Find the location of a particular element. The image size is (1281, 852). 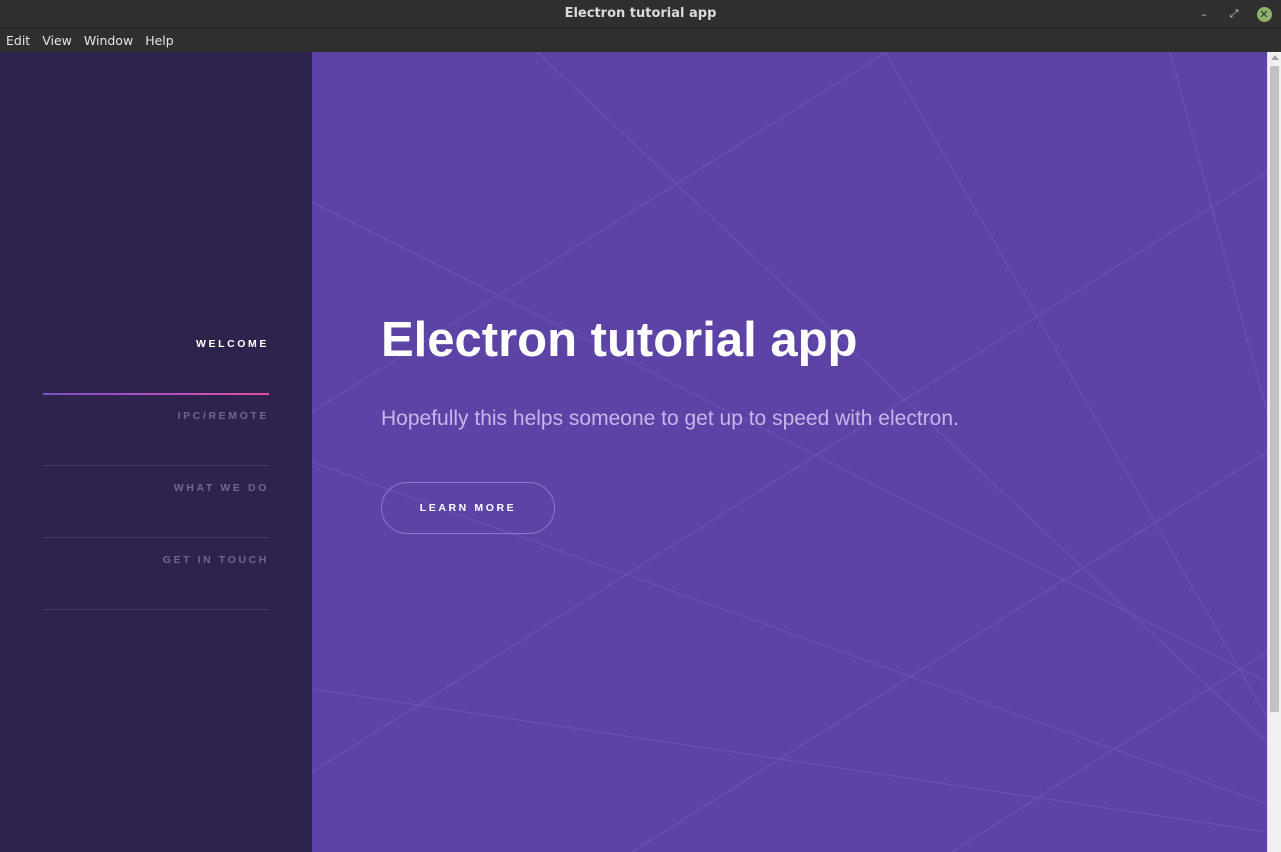

window-title: Electron tutorial app is located at coordinates (640, 13).